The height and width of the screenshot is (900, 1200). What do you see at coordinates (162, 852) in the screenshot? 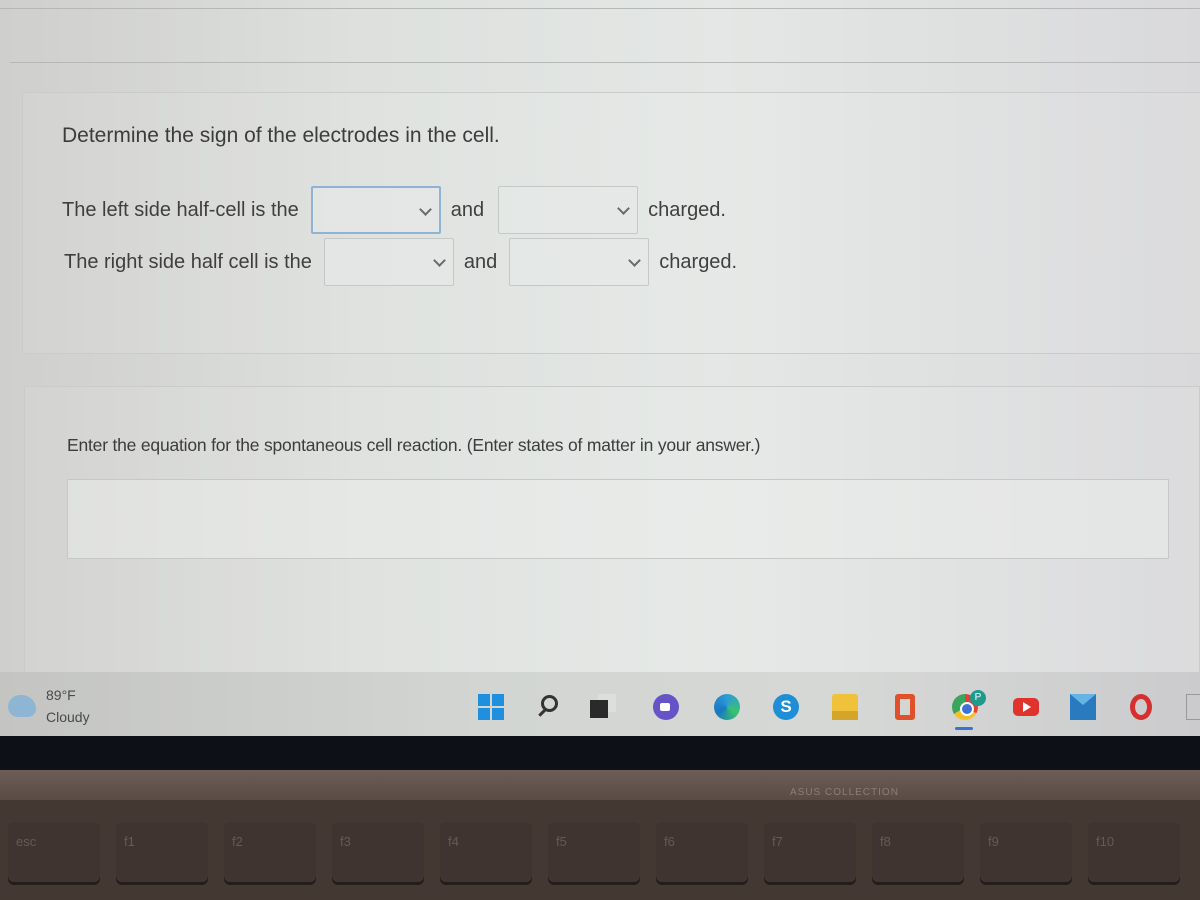
I see `key-f1: f1` at bounding box center [162, 852].